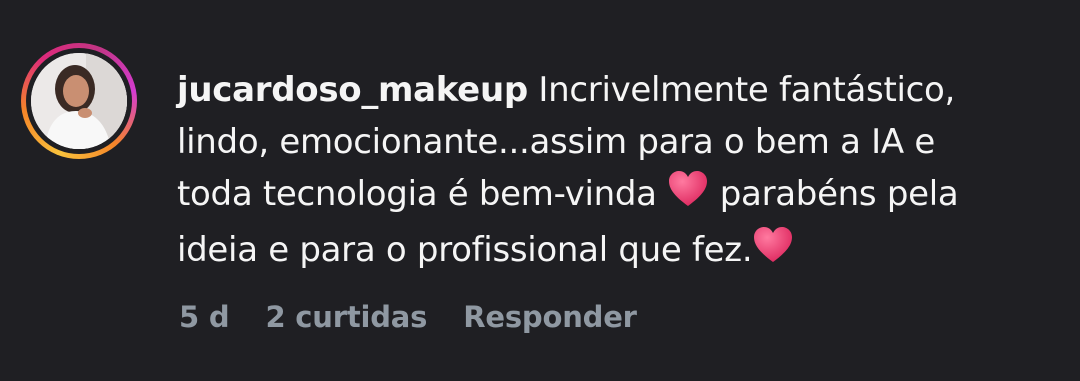  Describe the element at coordinates (465, 250) in the screenshot. I see `comment-text-line4: ideia e para o profissional que fez.` at that location.